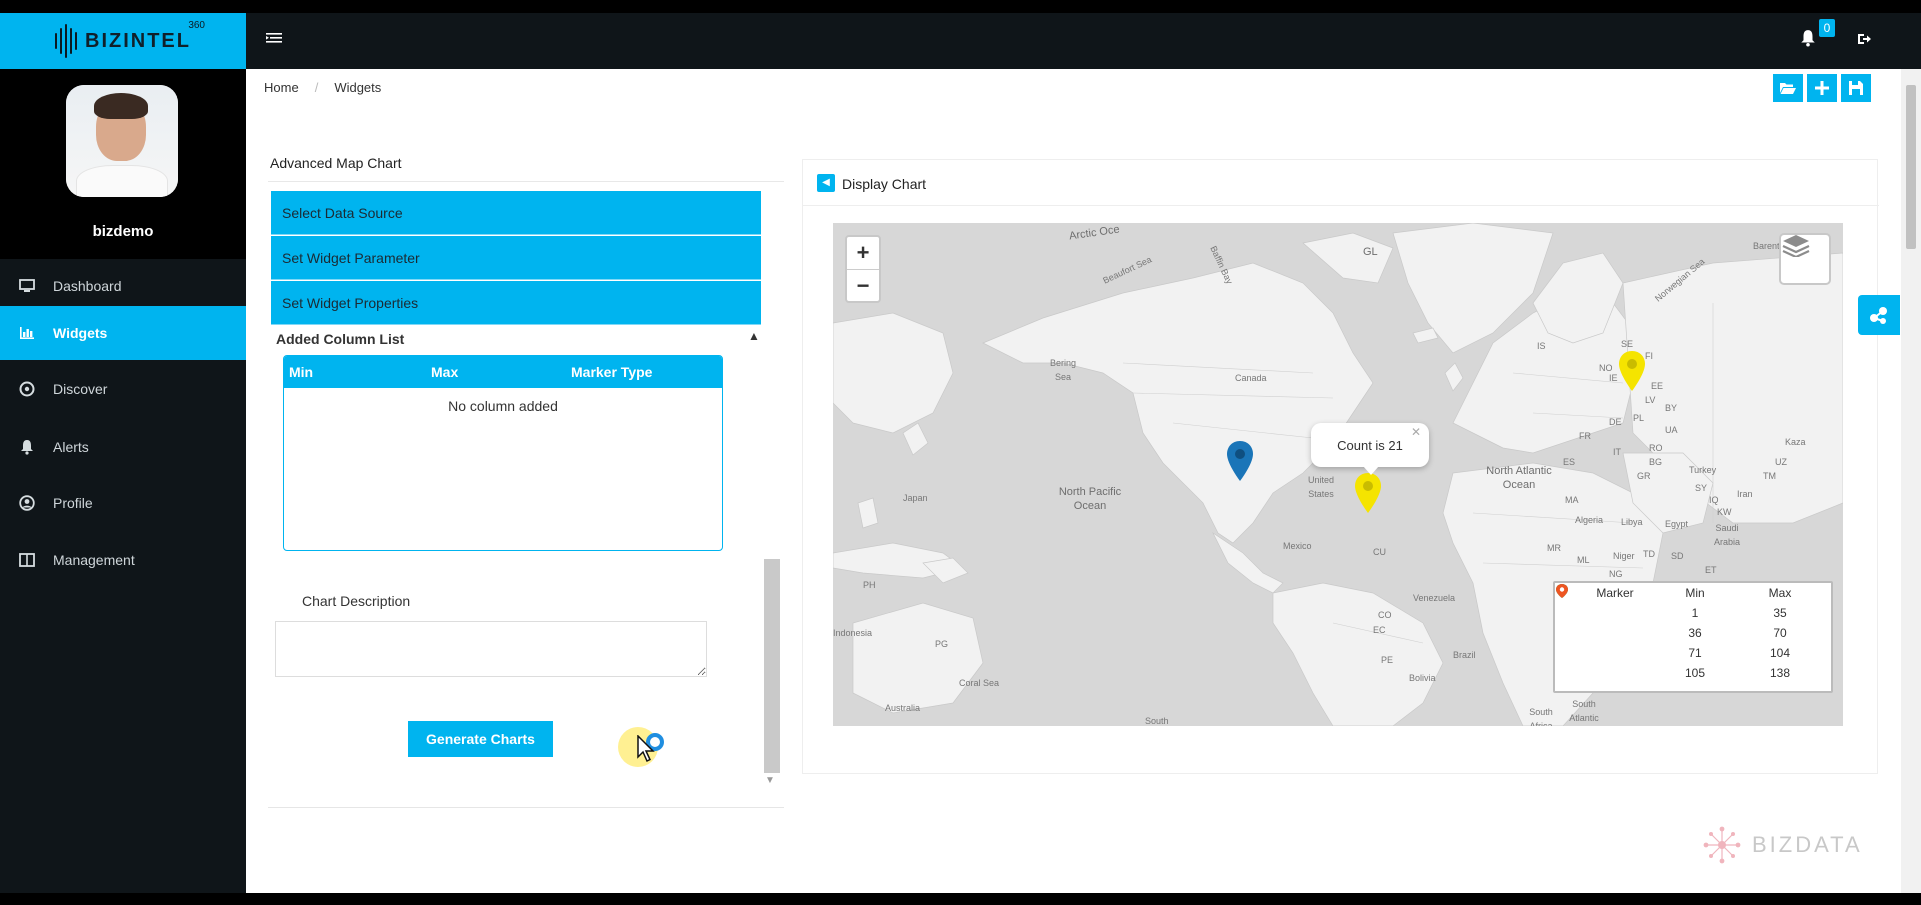  Describe the element at coordinates (516, 213) in the screenshot. I see `accordion-select-data-source: Select Data Source` at that location.